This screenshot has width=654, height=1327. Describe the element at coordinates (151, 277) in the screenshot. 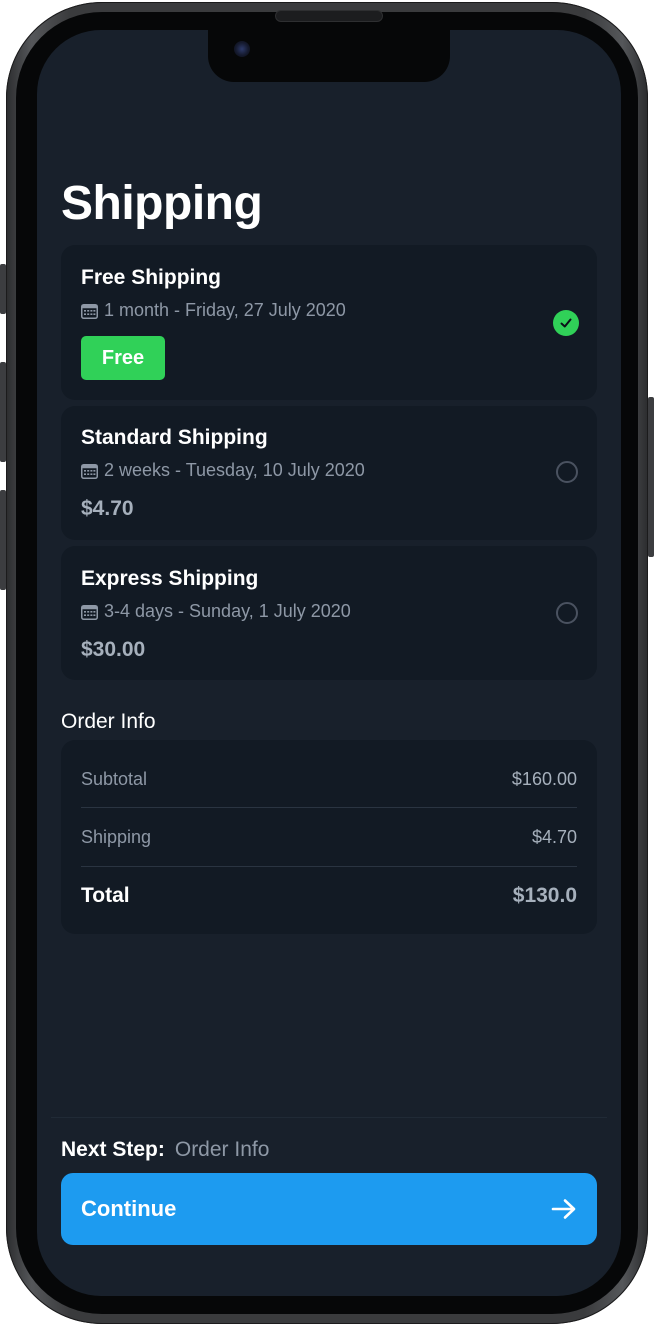

I see `shipping-option-title: Free Shipping` at that location.